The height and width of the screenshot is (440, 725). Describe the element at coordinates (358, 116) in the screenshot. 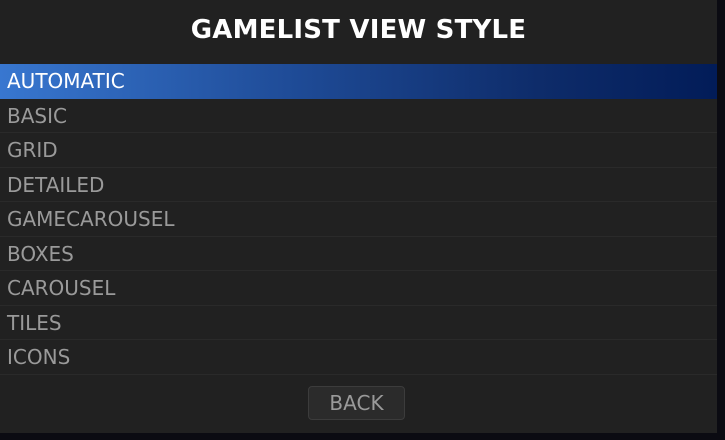

I see `list-item-basic: BASIC` at that location.